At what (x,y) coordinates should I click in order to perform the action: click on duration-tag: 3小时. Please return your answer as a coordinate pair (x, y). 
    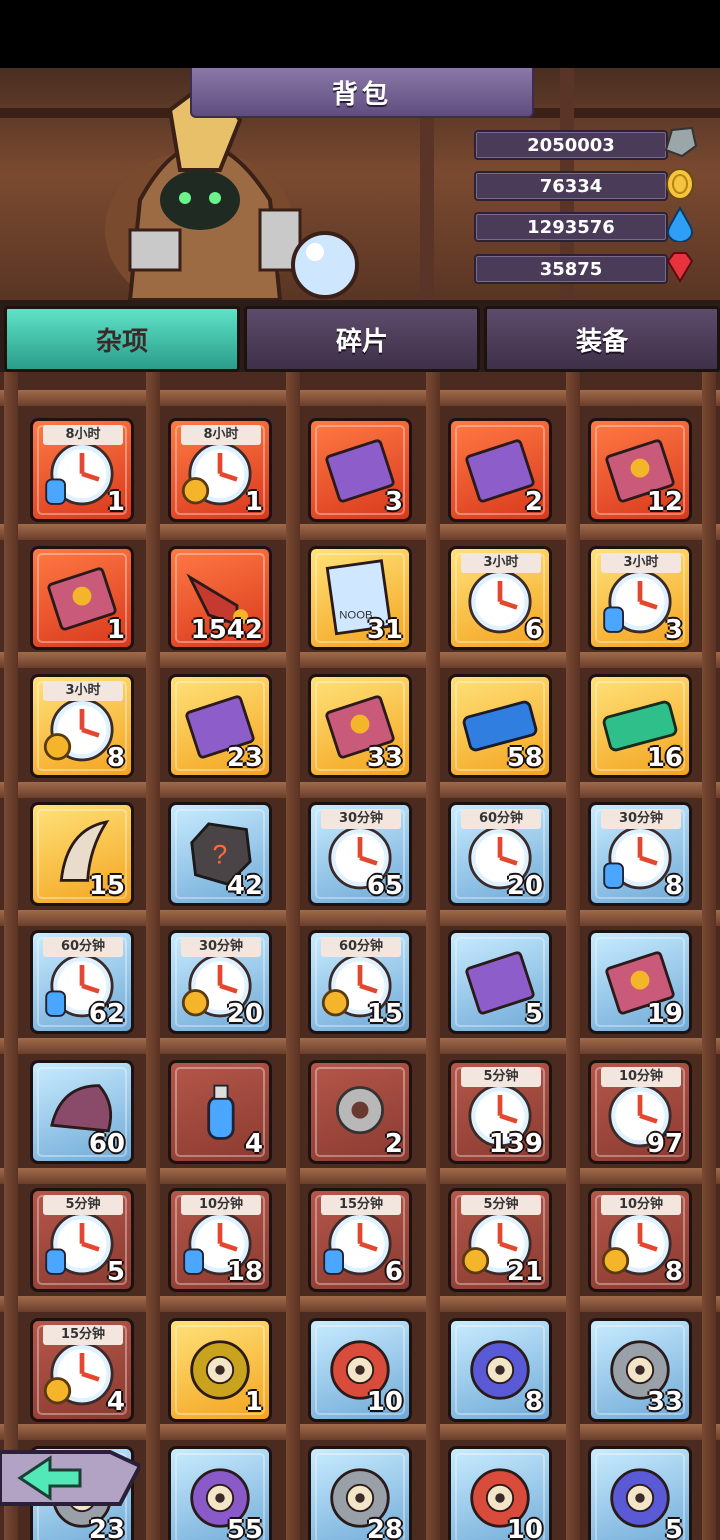
    Looking at the image, I should click on (501, 563).